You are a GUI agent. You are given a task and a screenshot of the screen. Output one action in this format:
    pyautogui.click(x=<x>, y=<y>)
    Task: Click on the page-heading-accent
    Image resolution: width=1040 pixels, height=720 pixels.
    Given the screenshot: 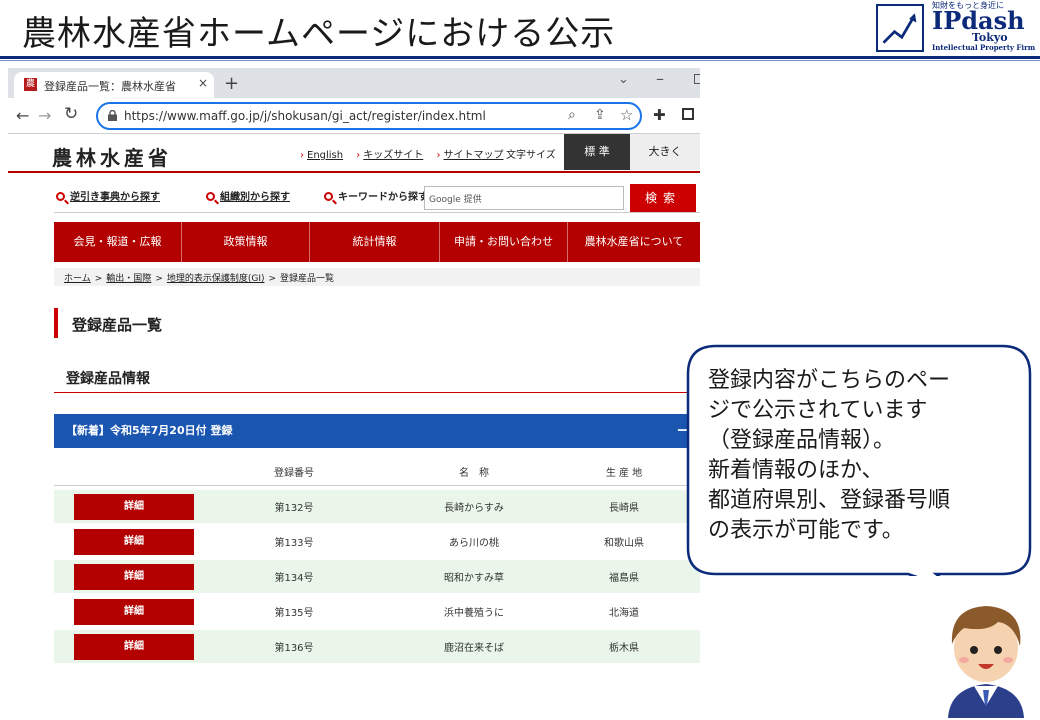 What is the action you would take?
    pyautogui.click(x=56, y=323)
    